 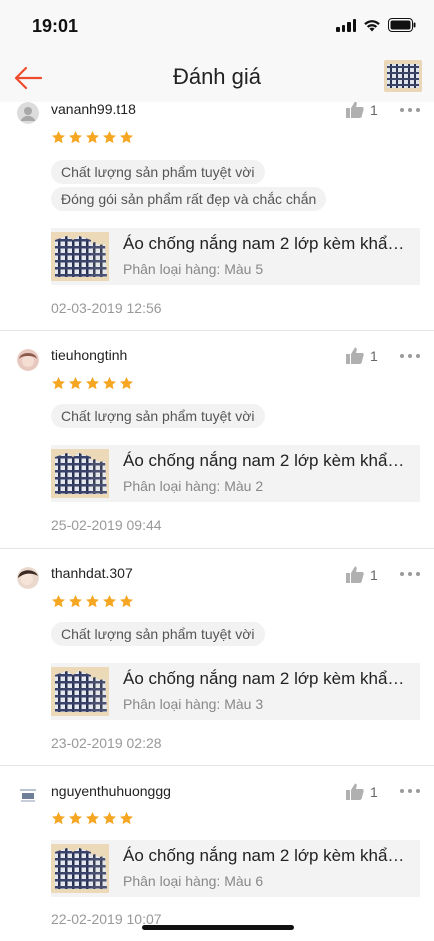 What do you see at coordinates (193, 881) in the screenshot?
I see `product-variant: Phân loại hàng: Màu 6` at bounding box center [193, 881].